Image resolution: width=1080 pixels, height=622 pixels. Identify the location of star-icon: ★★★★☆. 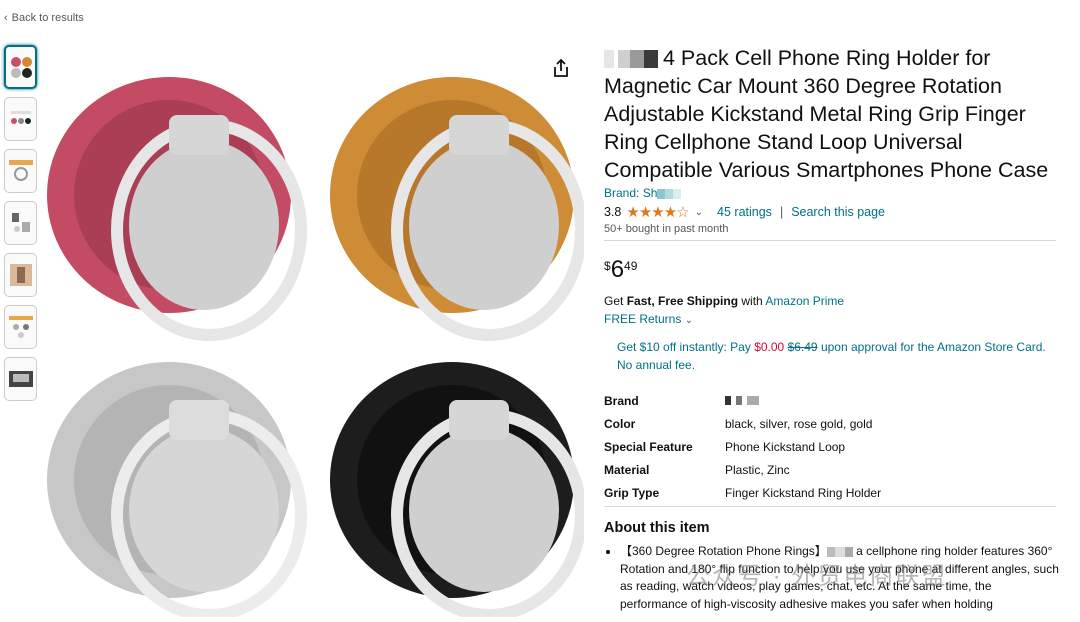
(657, 212).